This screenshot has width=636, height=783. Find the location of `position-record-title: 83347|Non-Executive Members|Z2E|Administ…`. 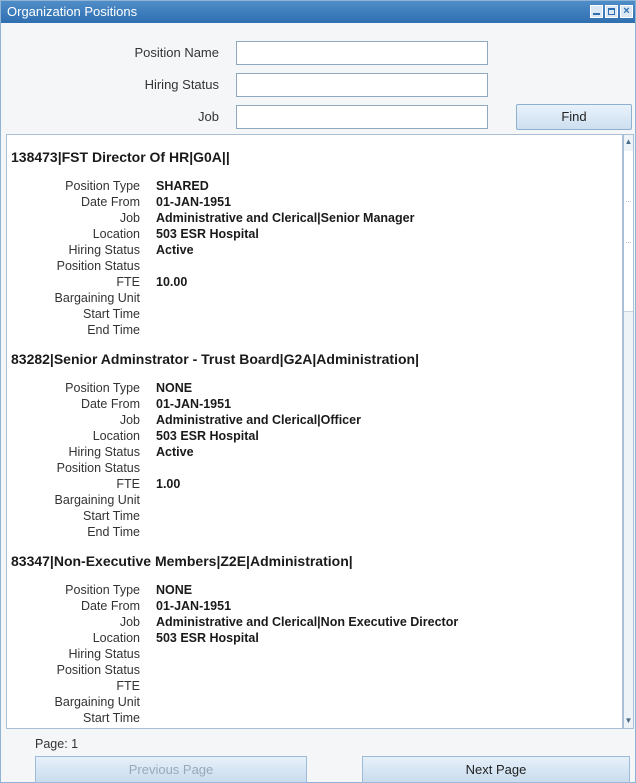

position-record-title: 83347|Non-Executive Members|Z2E|Administ… is located at coordinates (314, 561).